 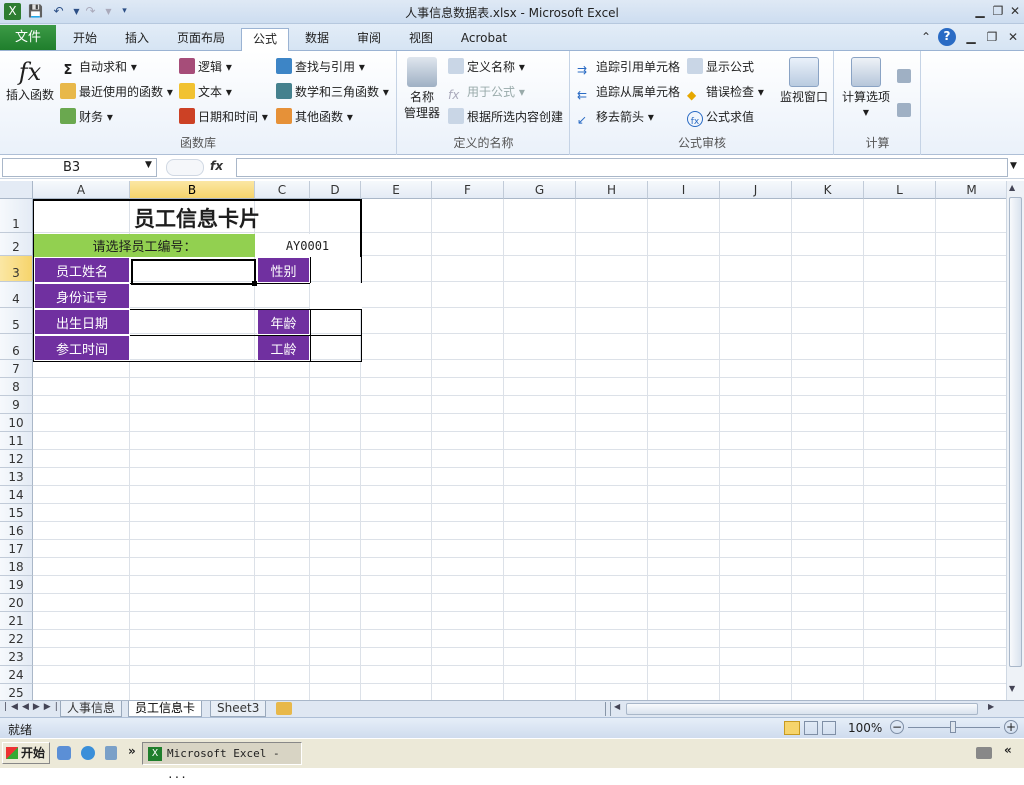 What do you see at coordinates (421, 39) in the screenshot?
I see `tab-view: 视图` at bounding box center [421, 39].